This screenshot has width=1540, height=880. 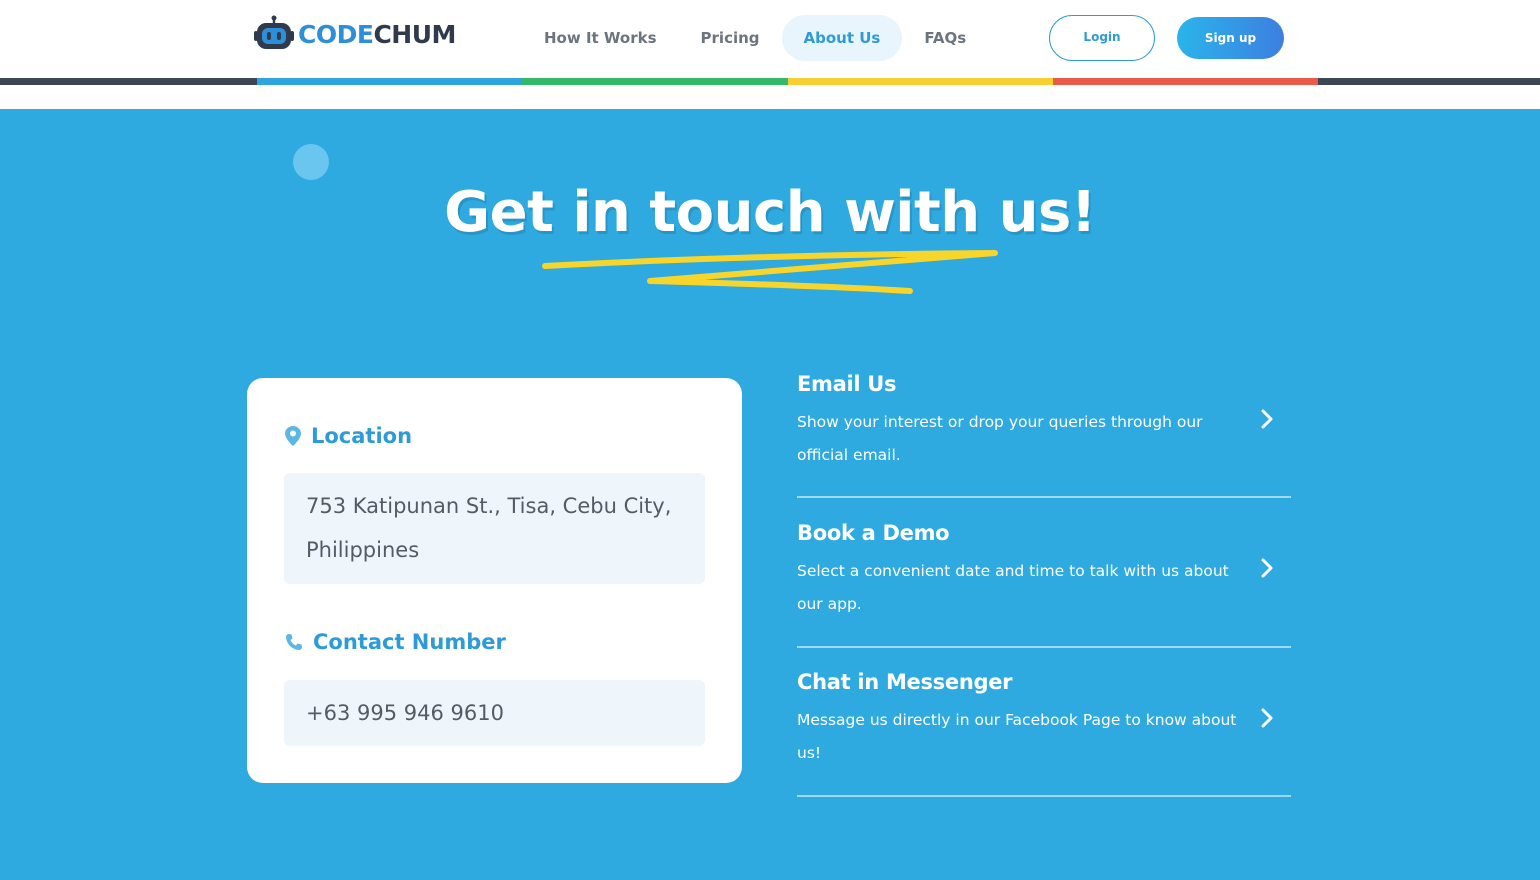 I want to click on nav-about-us: About Us, so click(x=842, y=38).